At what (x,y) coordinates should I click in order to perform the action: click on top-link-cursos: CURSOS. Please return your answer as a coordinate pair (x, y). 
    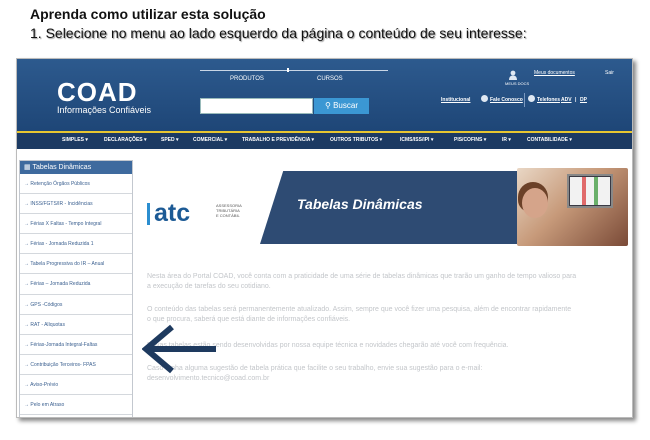
    Looking at the image, I should click on (330, 79).